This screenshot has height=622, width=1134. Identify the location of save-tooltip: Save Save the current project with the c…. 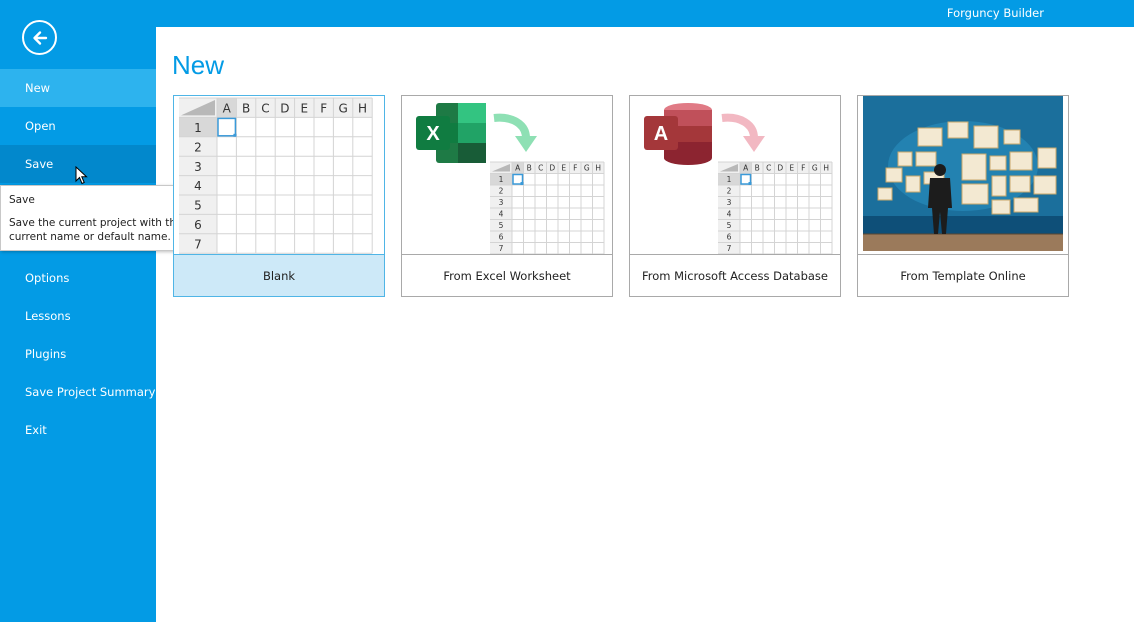
(100, 218).